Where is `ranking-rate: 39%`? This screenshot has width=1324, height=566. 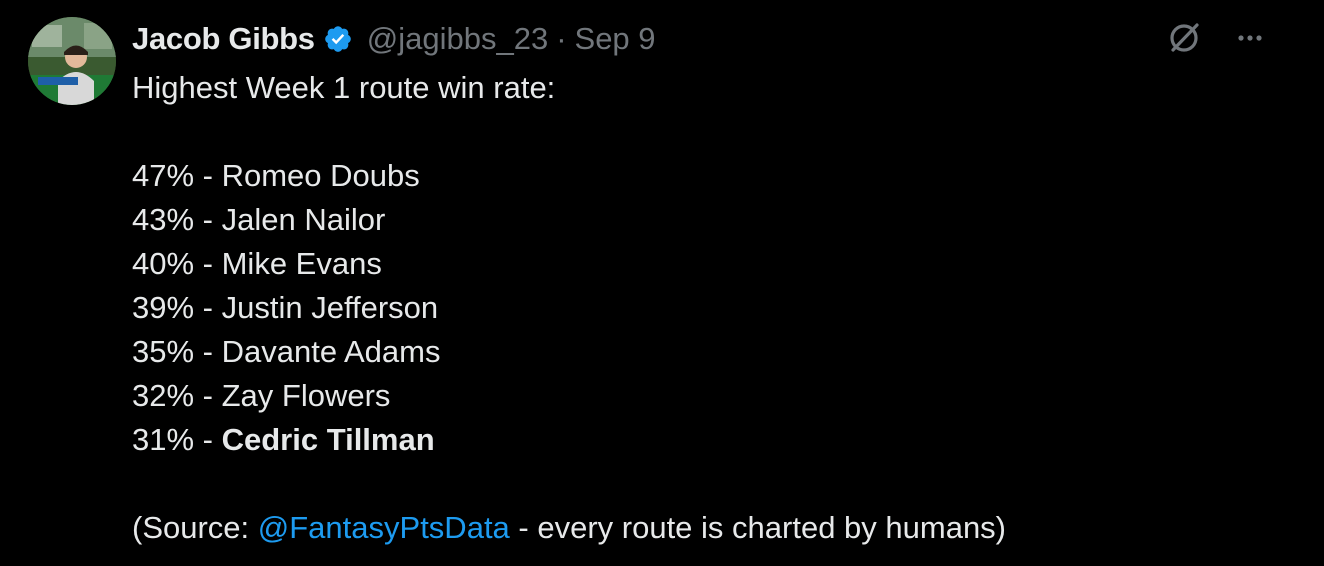
ranking-rate: 39% is located at coordinates (163, 307).